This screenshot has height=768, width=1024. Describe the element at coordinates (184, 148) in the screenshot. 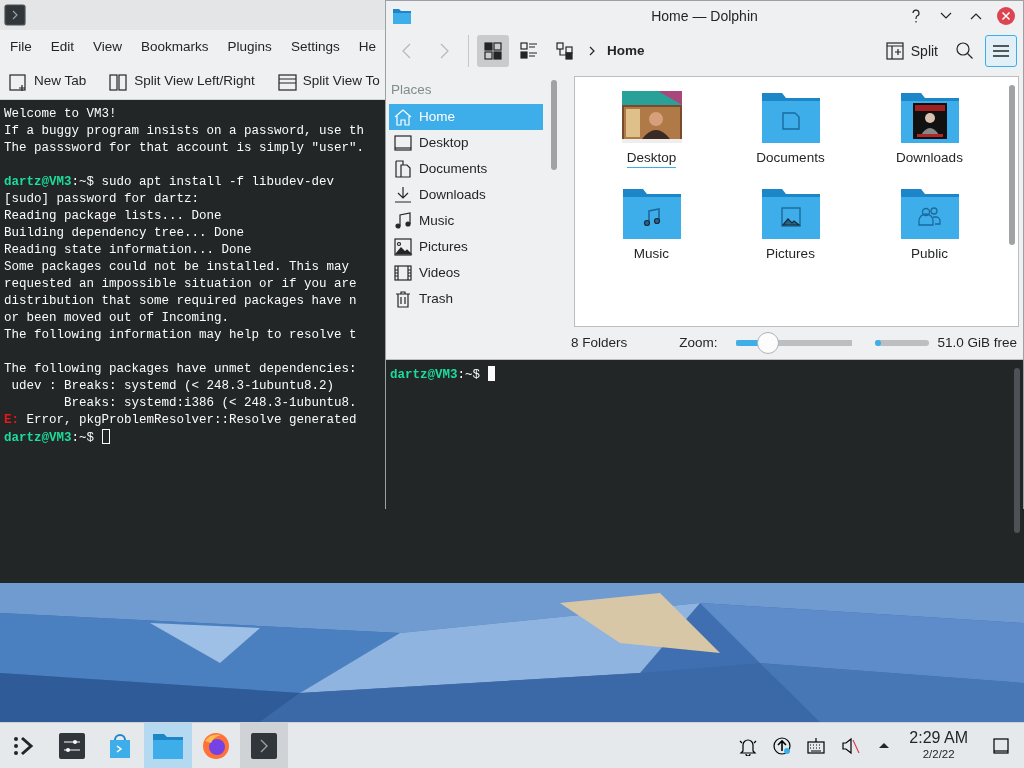

I see `terminal-line: The passsword for that account is simply "user".` at that location.